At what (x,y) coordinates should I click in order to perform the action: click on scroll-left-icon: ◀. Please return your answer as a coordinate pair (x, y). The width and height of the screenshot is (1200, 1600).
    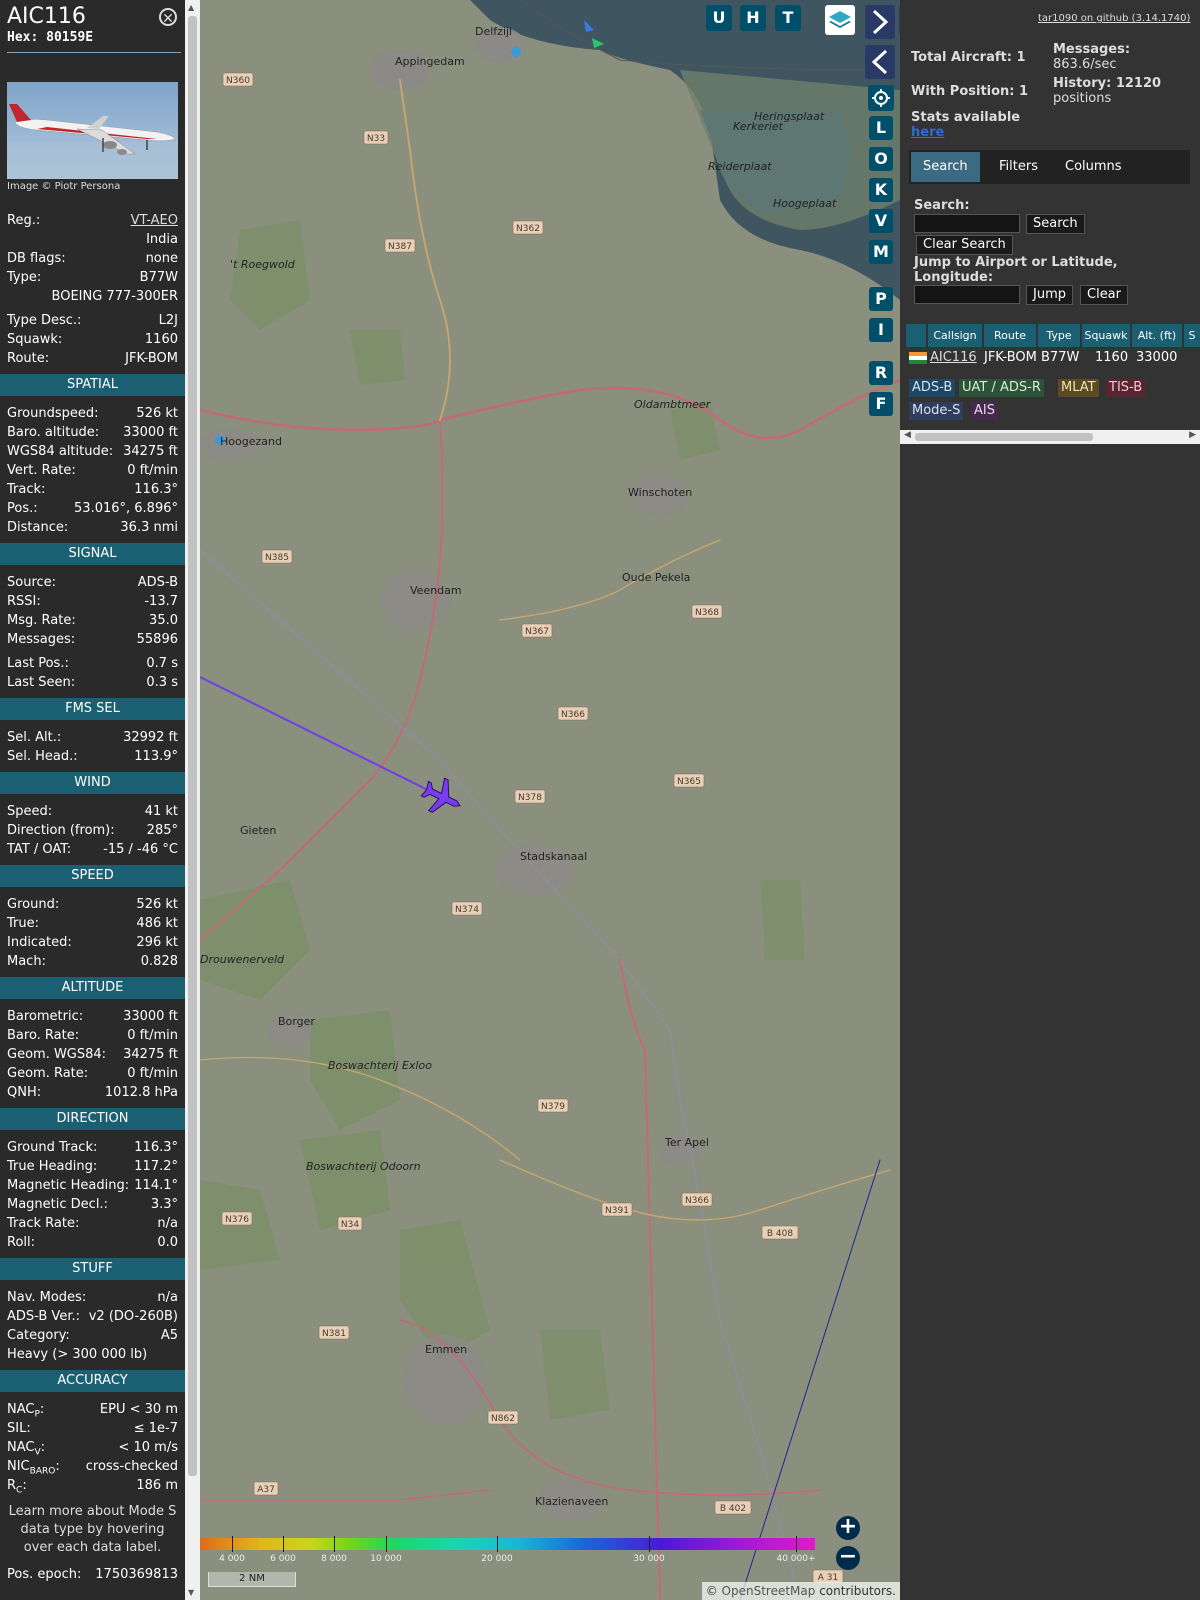
    Looking at the image, I should click on (907, 435).